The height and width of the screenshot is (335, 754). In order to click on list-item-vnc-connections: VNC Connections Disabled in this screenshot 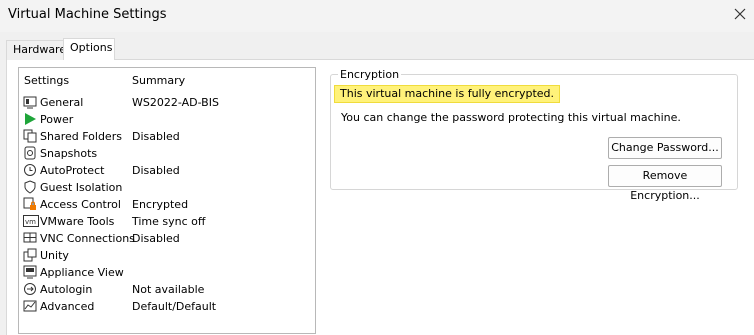, I will do `click(167, 238)`.